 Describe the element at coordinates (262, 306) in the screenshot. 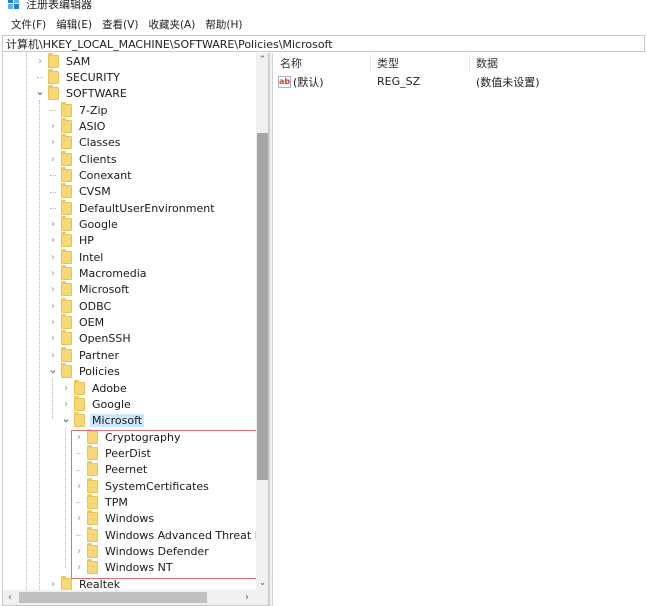

I see `vertical-scroll-thumb` at that location.